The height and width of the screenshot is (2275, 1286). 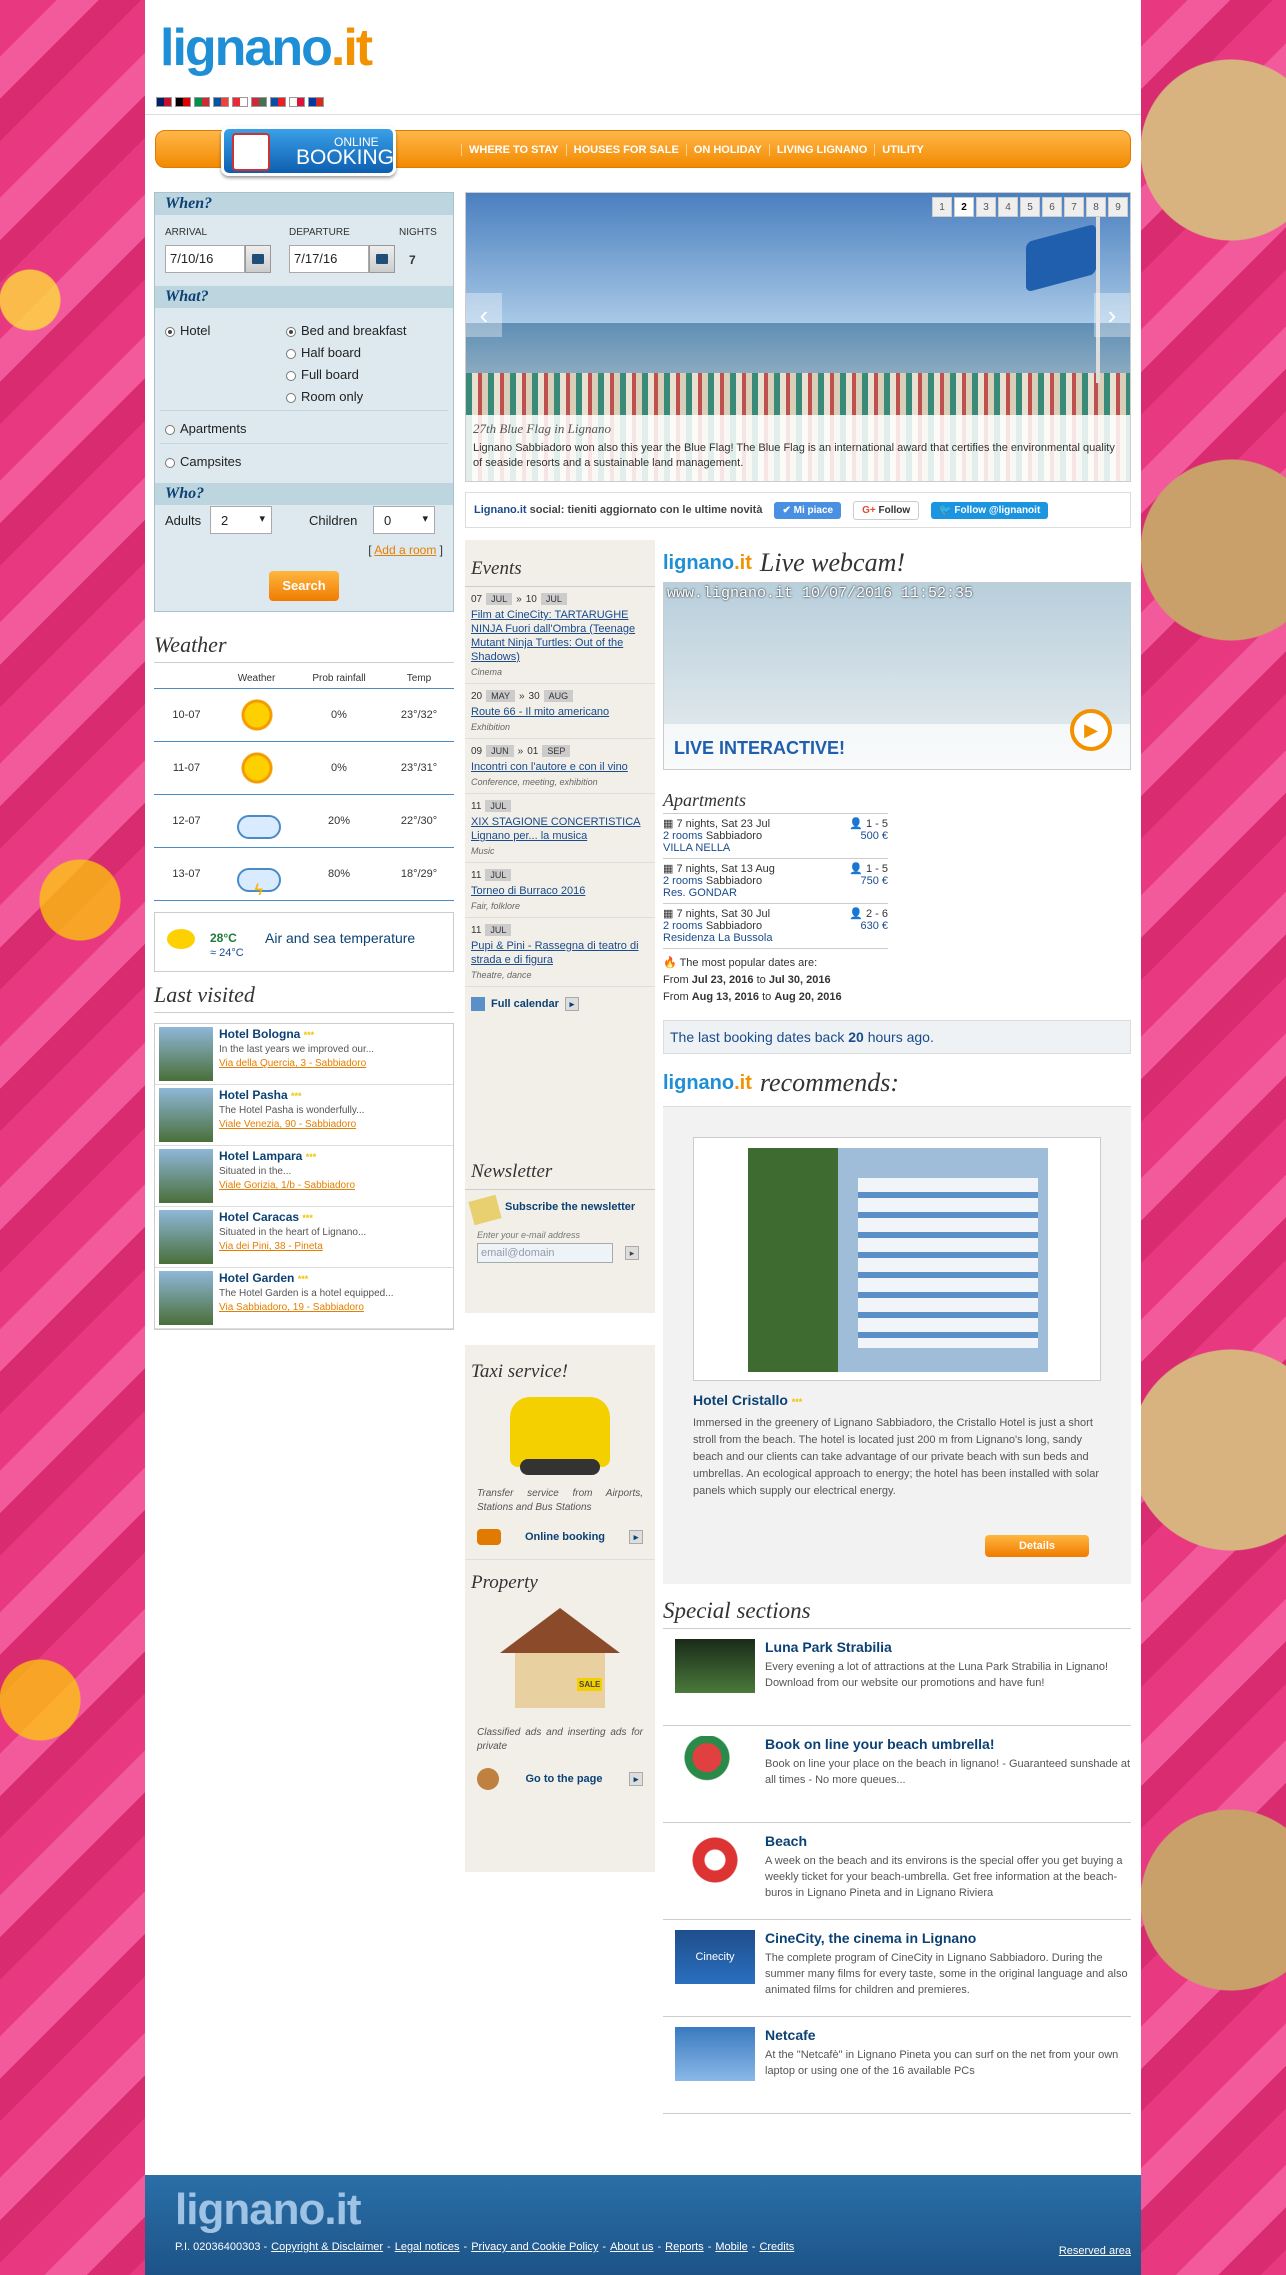 What do you see at coordinates (560, 1004) in the screenshot?
I see `full-calendar-link: Full calendar ▸` at bounding box center [560, 1004].